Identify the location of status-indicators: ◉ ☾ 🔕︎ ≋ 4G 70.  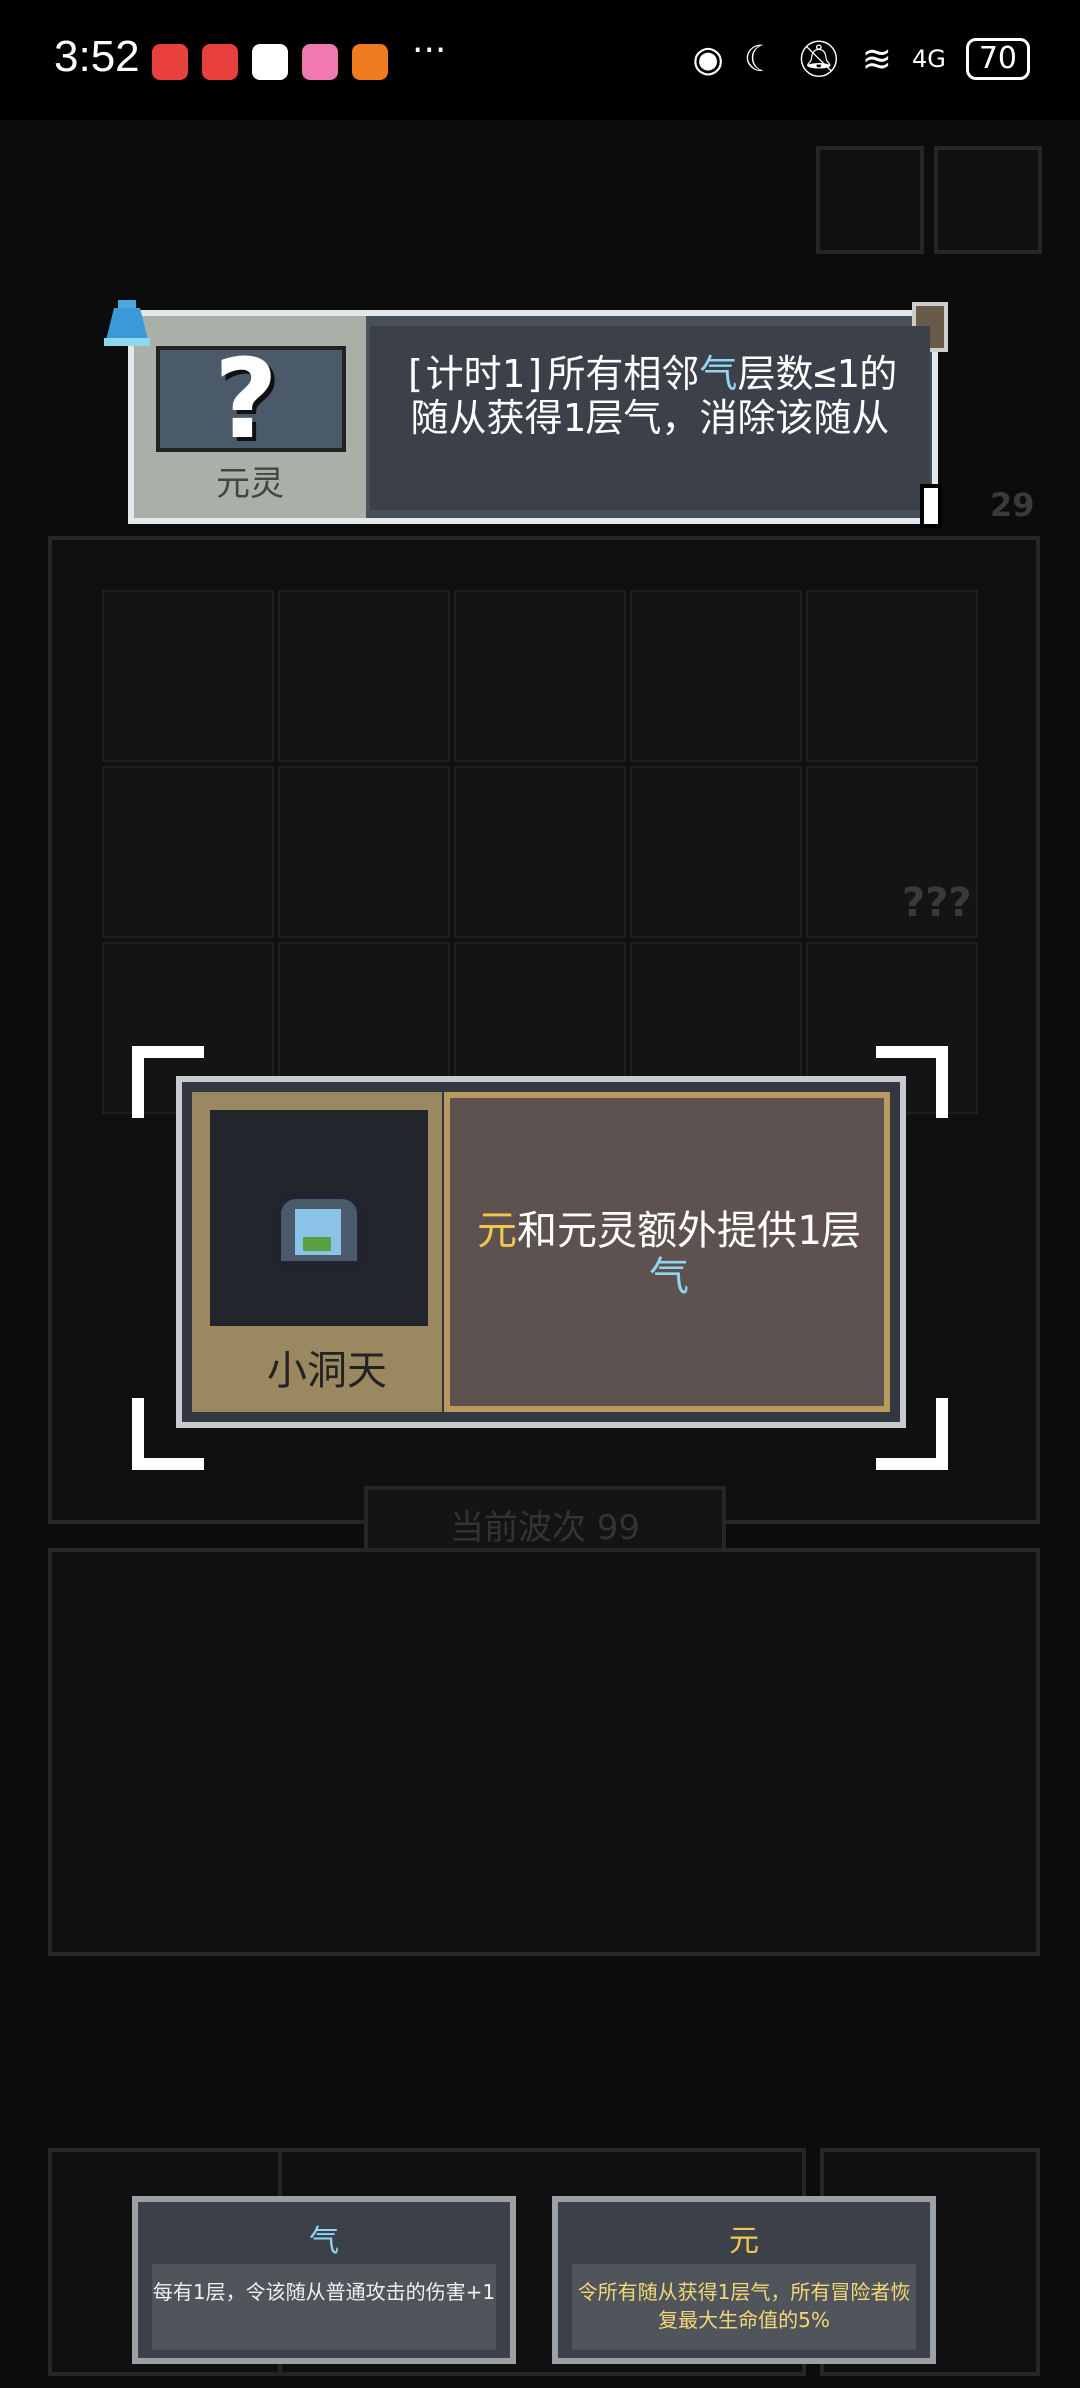
(861, 59).